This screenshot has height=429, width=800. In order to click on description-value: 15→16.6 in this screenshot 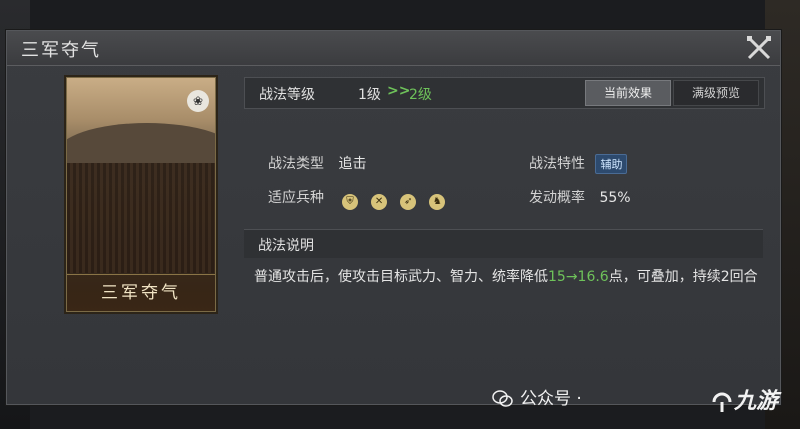, I will do `click(578, 277)`.